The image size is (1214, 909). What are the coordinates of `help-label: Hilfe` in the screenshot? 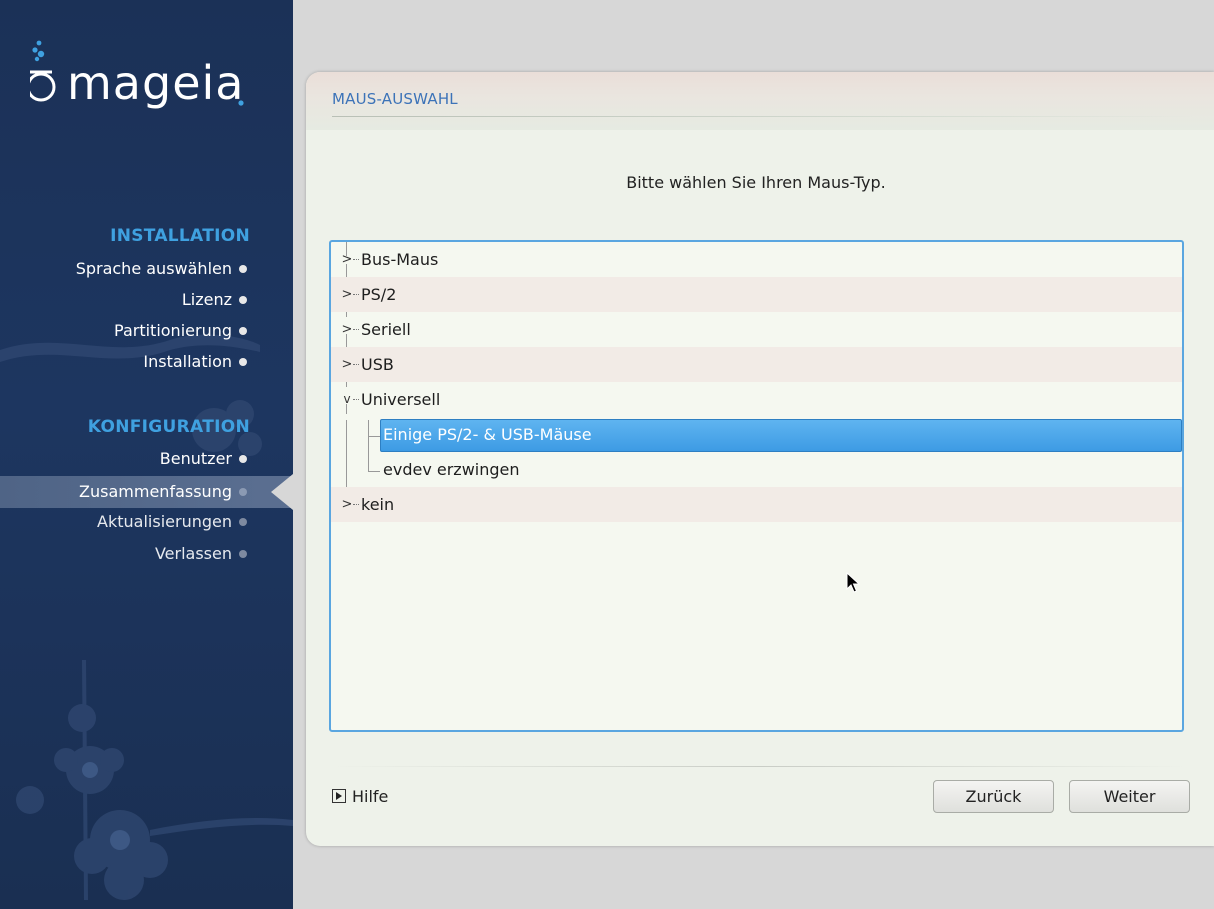 It's located at (370, 796).